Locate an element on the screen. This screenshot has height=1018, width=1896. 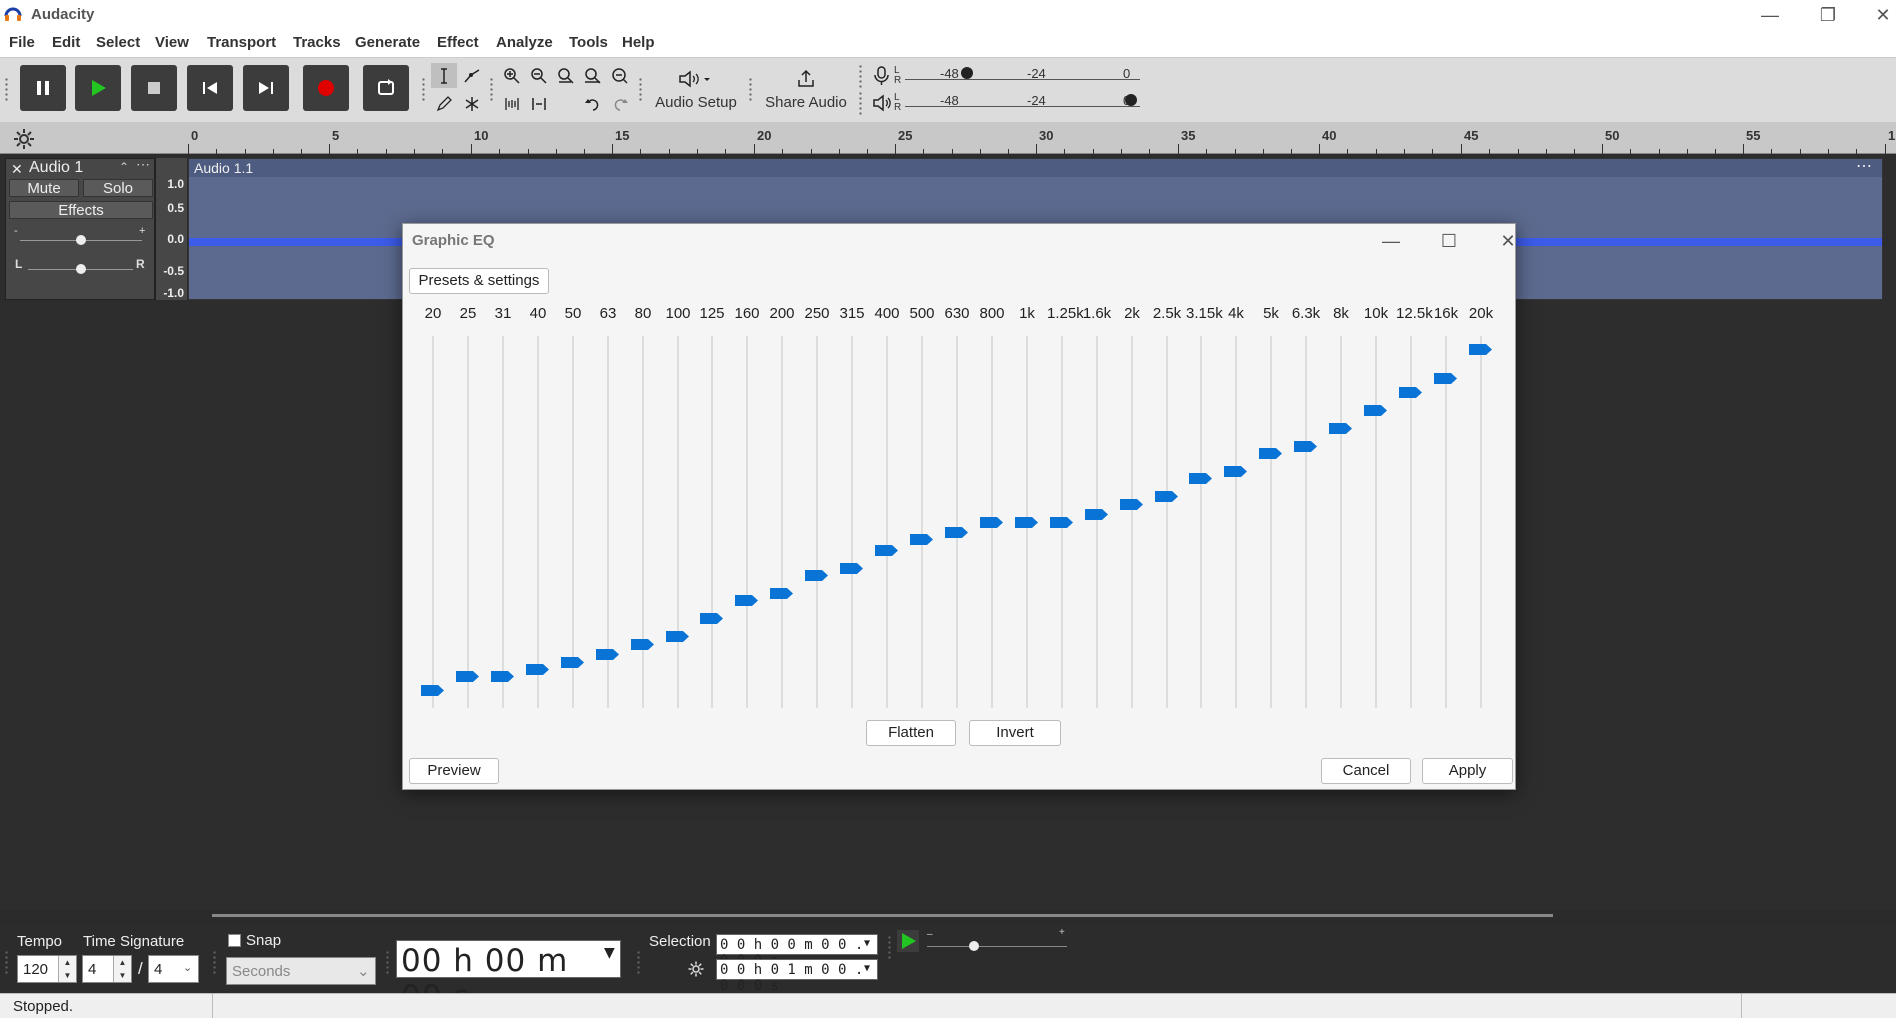
zoom-in-button is located at coordinates (512, 75).